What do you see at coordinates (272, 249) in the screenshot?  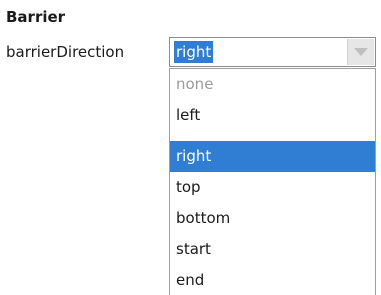 I see `option-start: start` at bounding box center [272, 249].